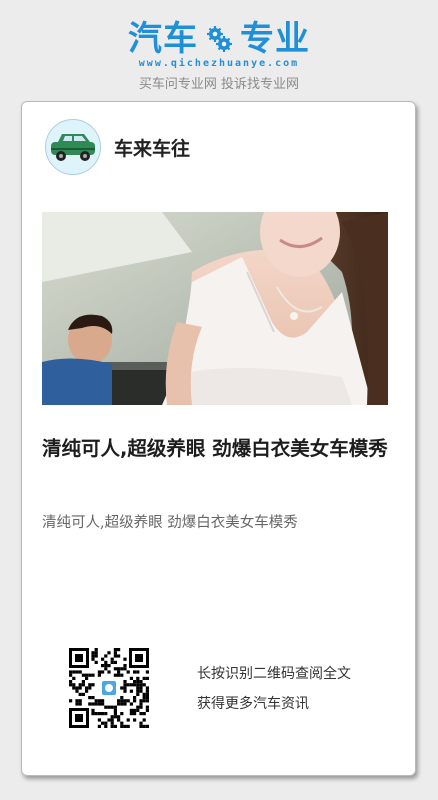 The height and width of the screenshot is (800, 438). What do you see at coordinates (109, 688) in the screenshot?
I see `qr-code` at bounding box center [109, 688].